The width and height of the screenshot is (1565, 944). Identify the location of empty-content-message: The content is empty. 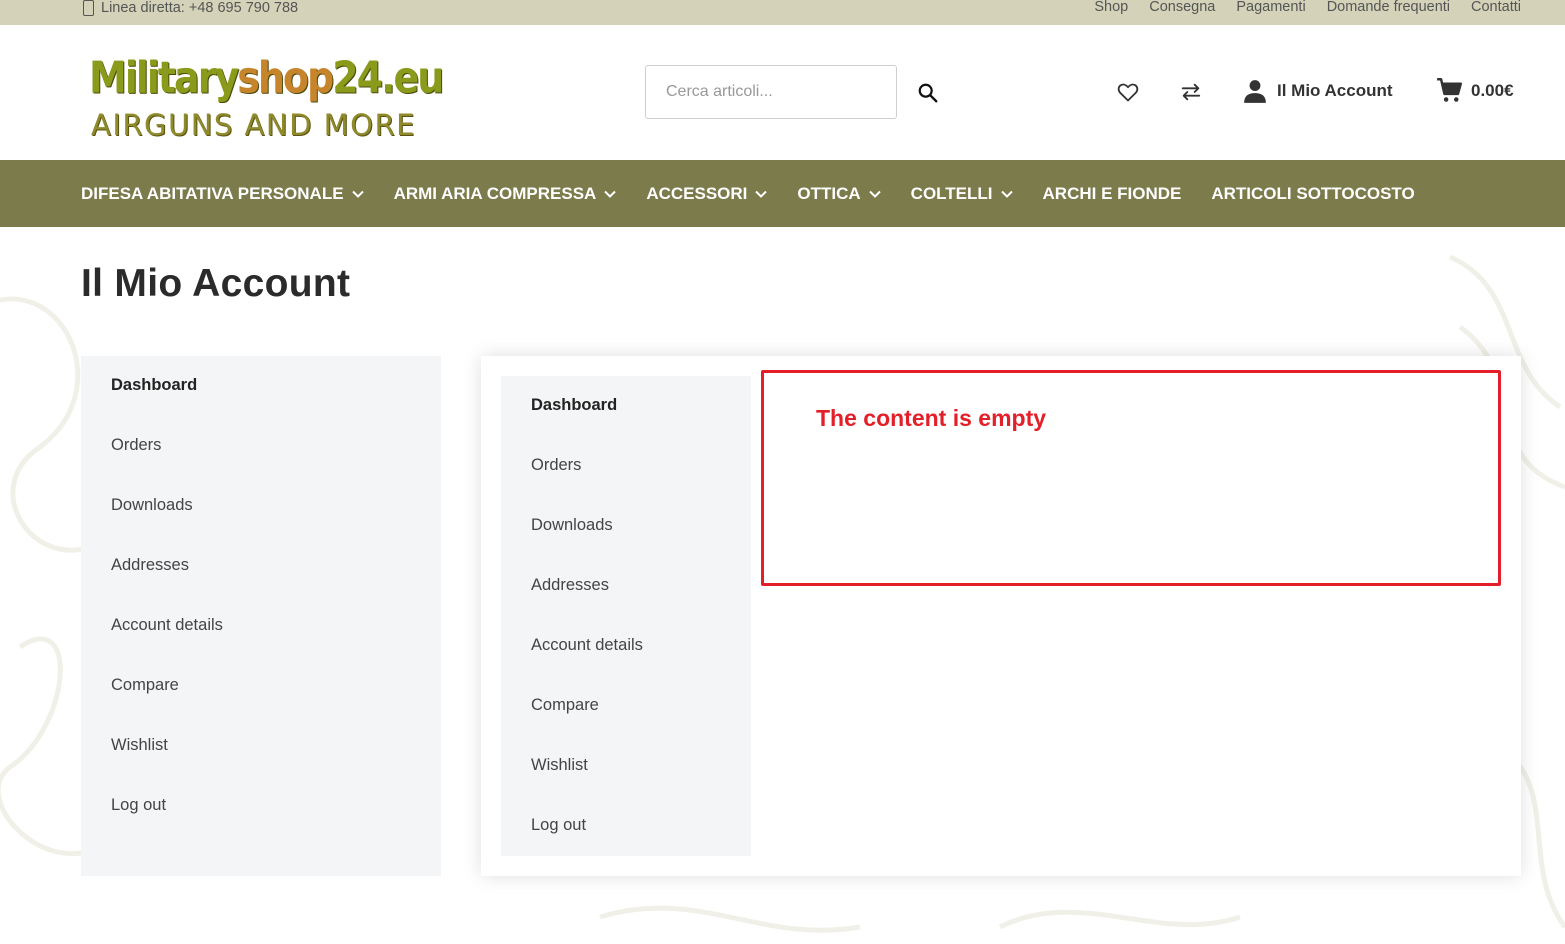
(931, 418).